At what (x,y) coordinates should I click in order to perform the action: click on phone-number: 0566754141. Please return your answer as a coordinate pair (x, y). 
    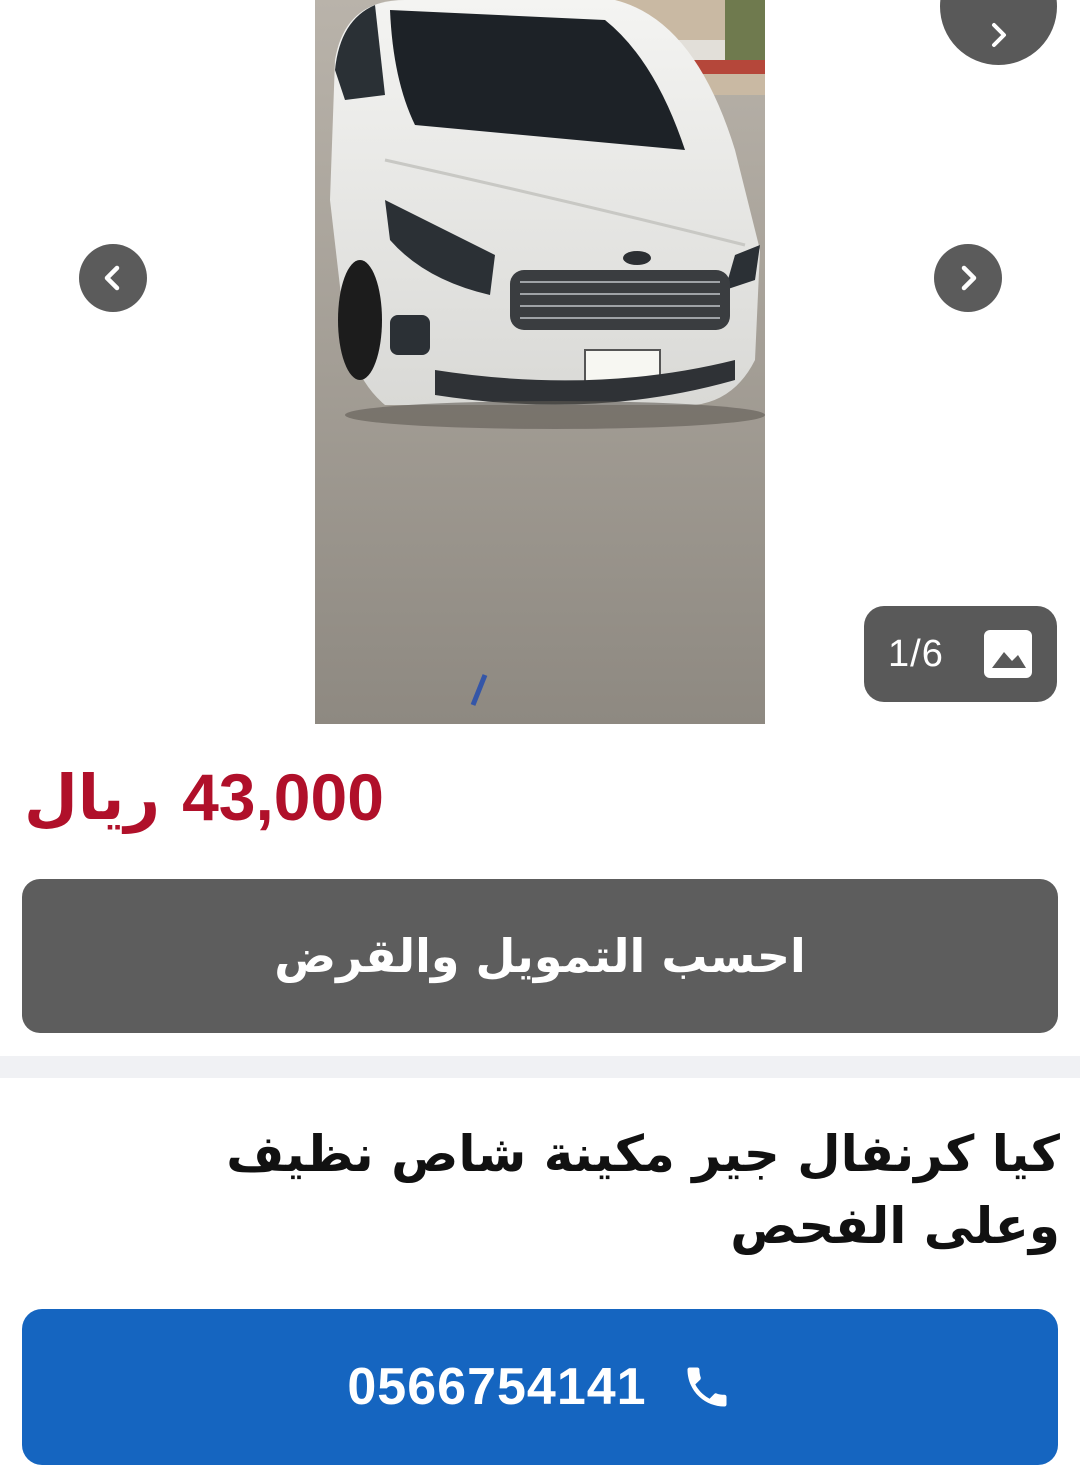
    Looking at the image, I should click on (497, 1387).